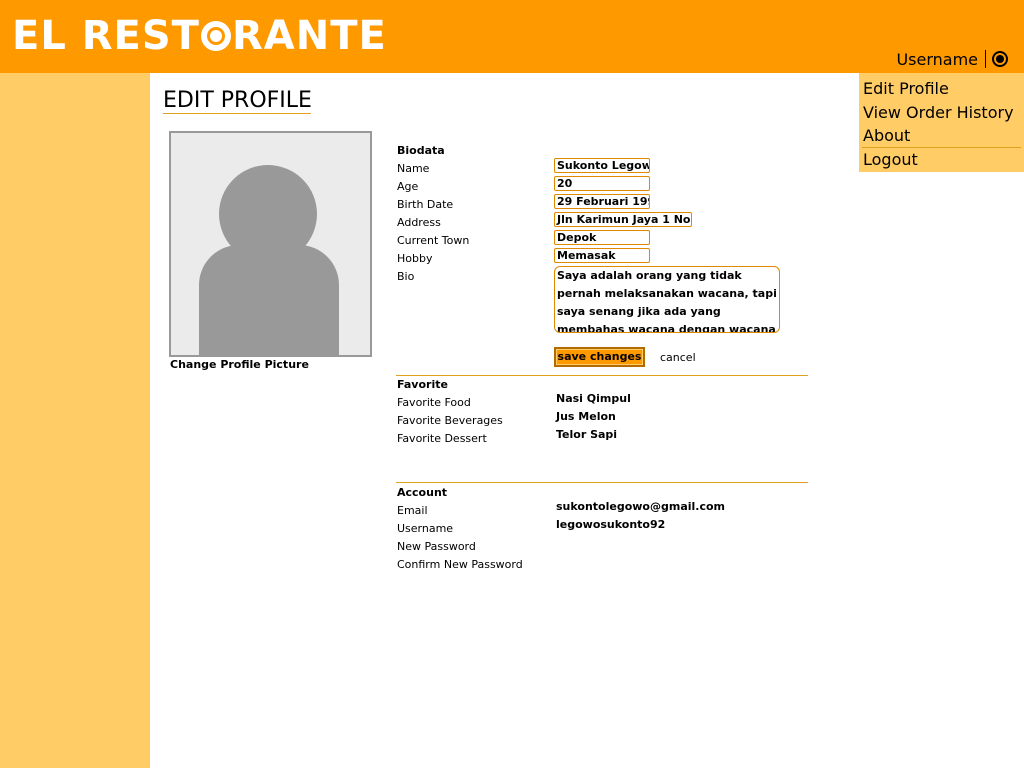 This screenshot has width=1024, height=768. I want to click on current-town-field: Depok, so click(602, 237).